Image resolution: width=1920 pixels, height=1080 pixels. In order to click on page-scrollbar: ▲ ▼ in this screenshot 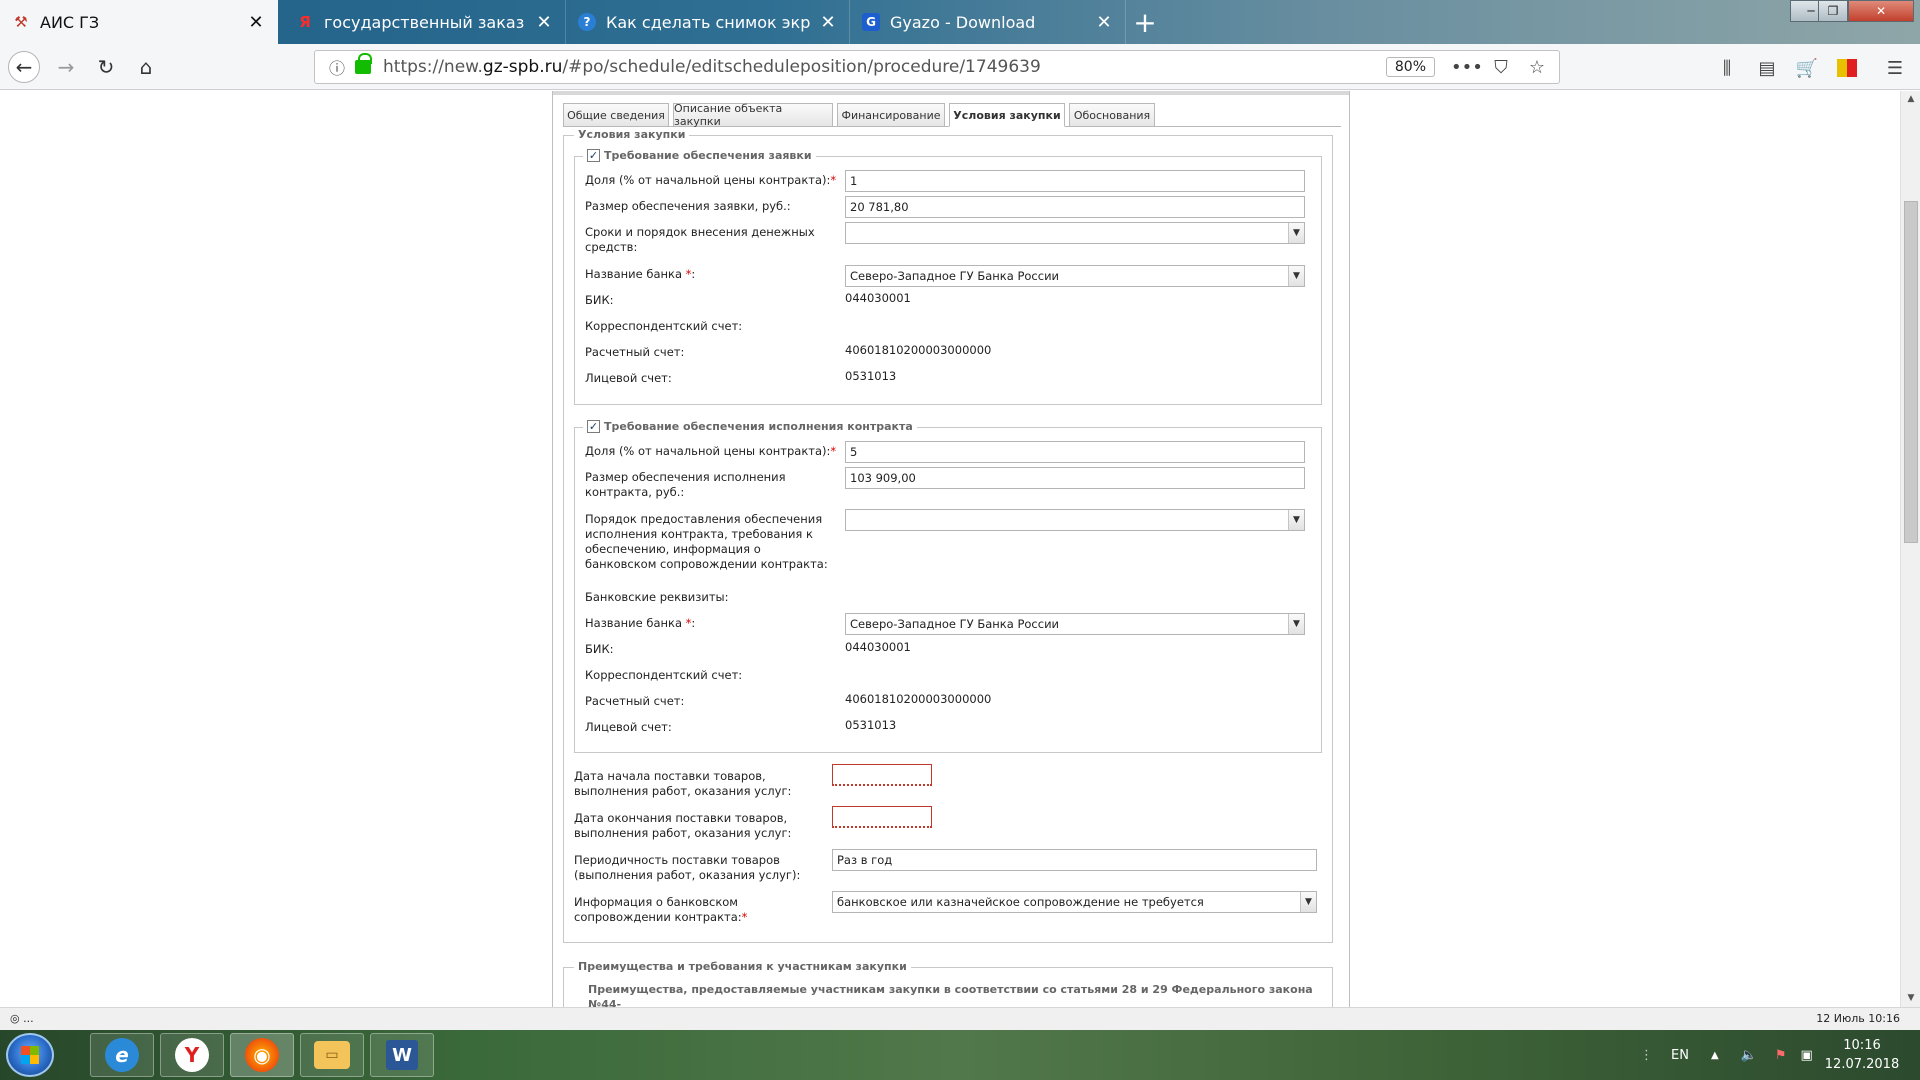, I will do `click(1910, 549)`.